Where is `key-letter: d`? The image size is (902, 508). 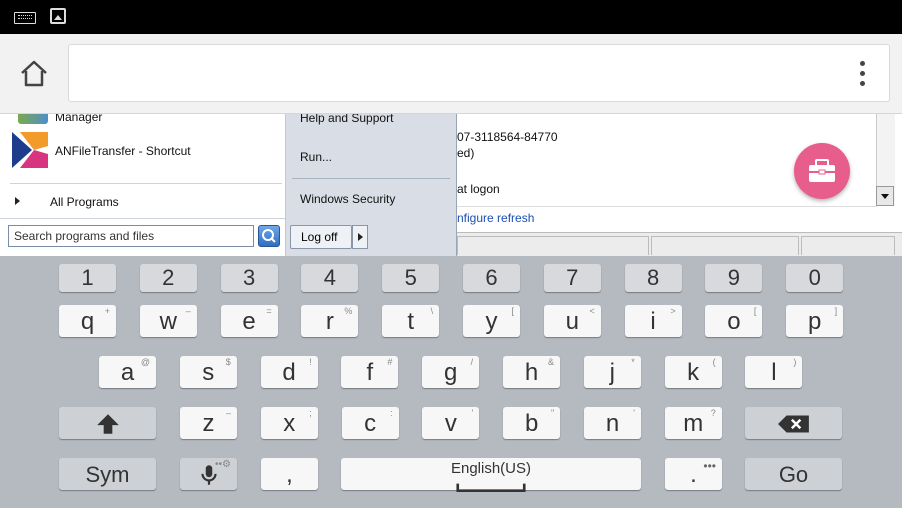 key-letter: d is located at coordinates (289, 372).